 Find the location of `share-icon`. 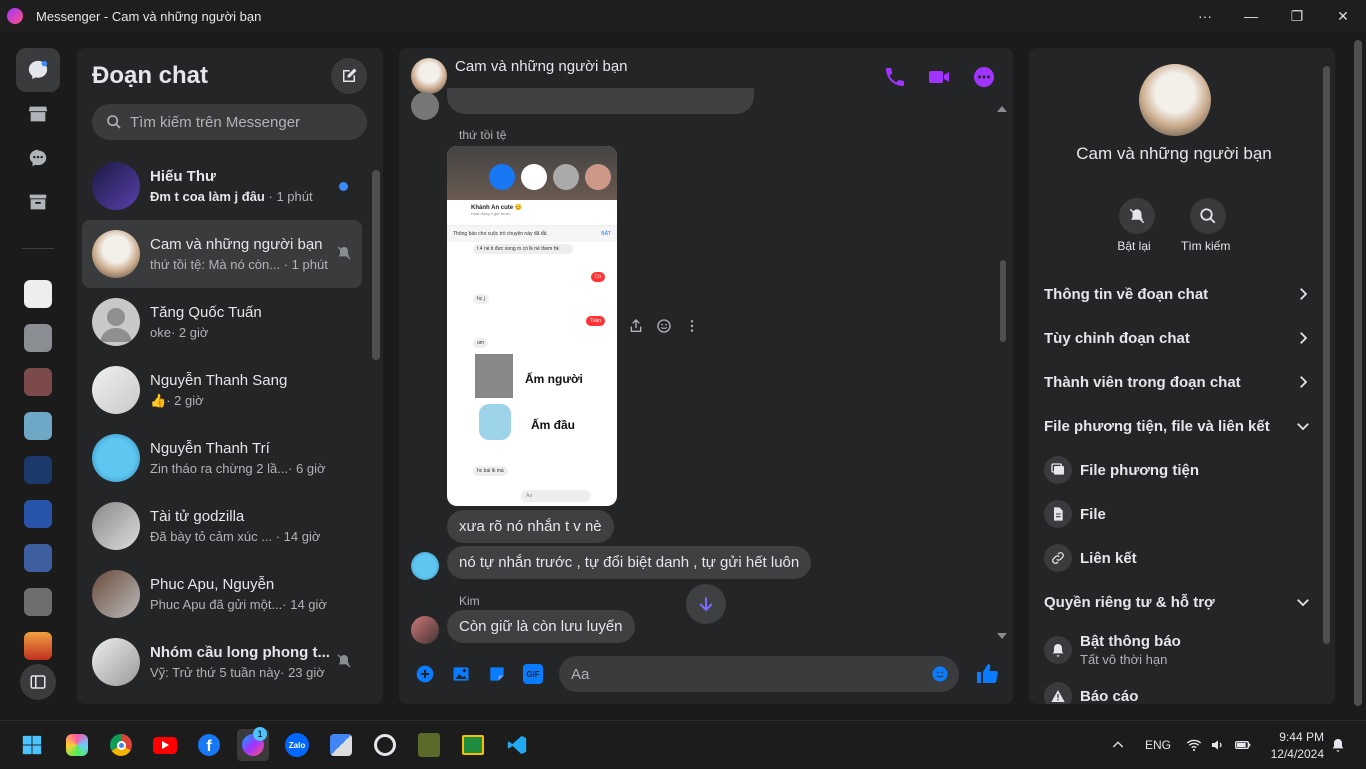

share-icon is located at coordinates (636, 326).